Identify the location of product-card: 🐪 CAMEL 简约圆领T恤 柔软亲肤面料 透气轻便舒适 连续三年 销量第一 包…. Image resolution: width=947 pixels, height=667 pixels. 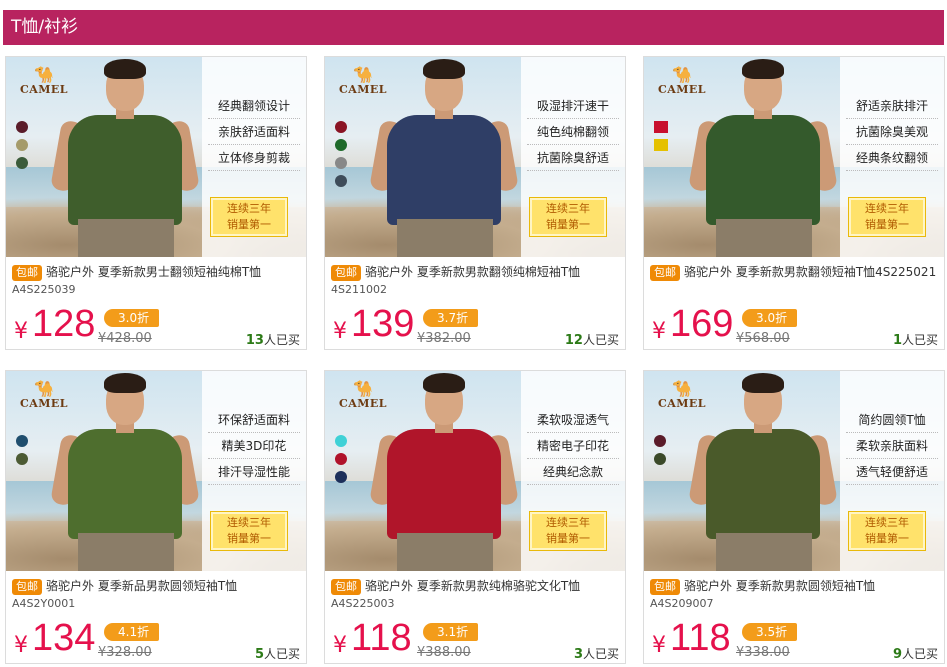
(794, 517).